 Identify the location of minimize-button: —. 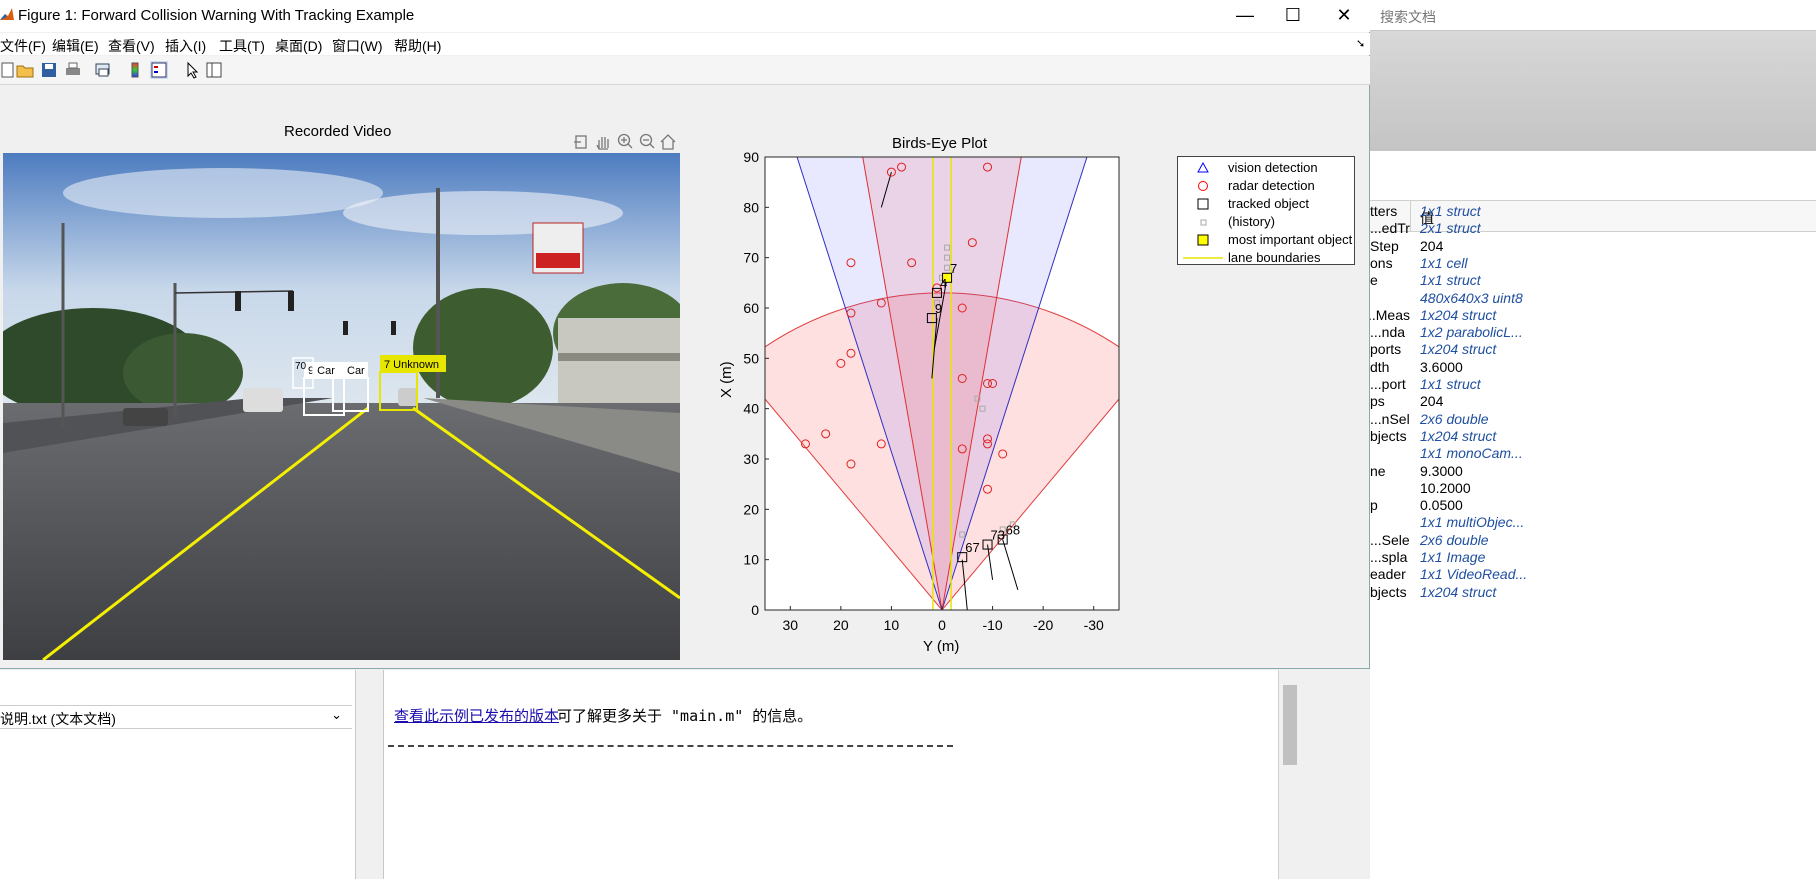
(1245, 16).